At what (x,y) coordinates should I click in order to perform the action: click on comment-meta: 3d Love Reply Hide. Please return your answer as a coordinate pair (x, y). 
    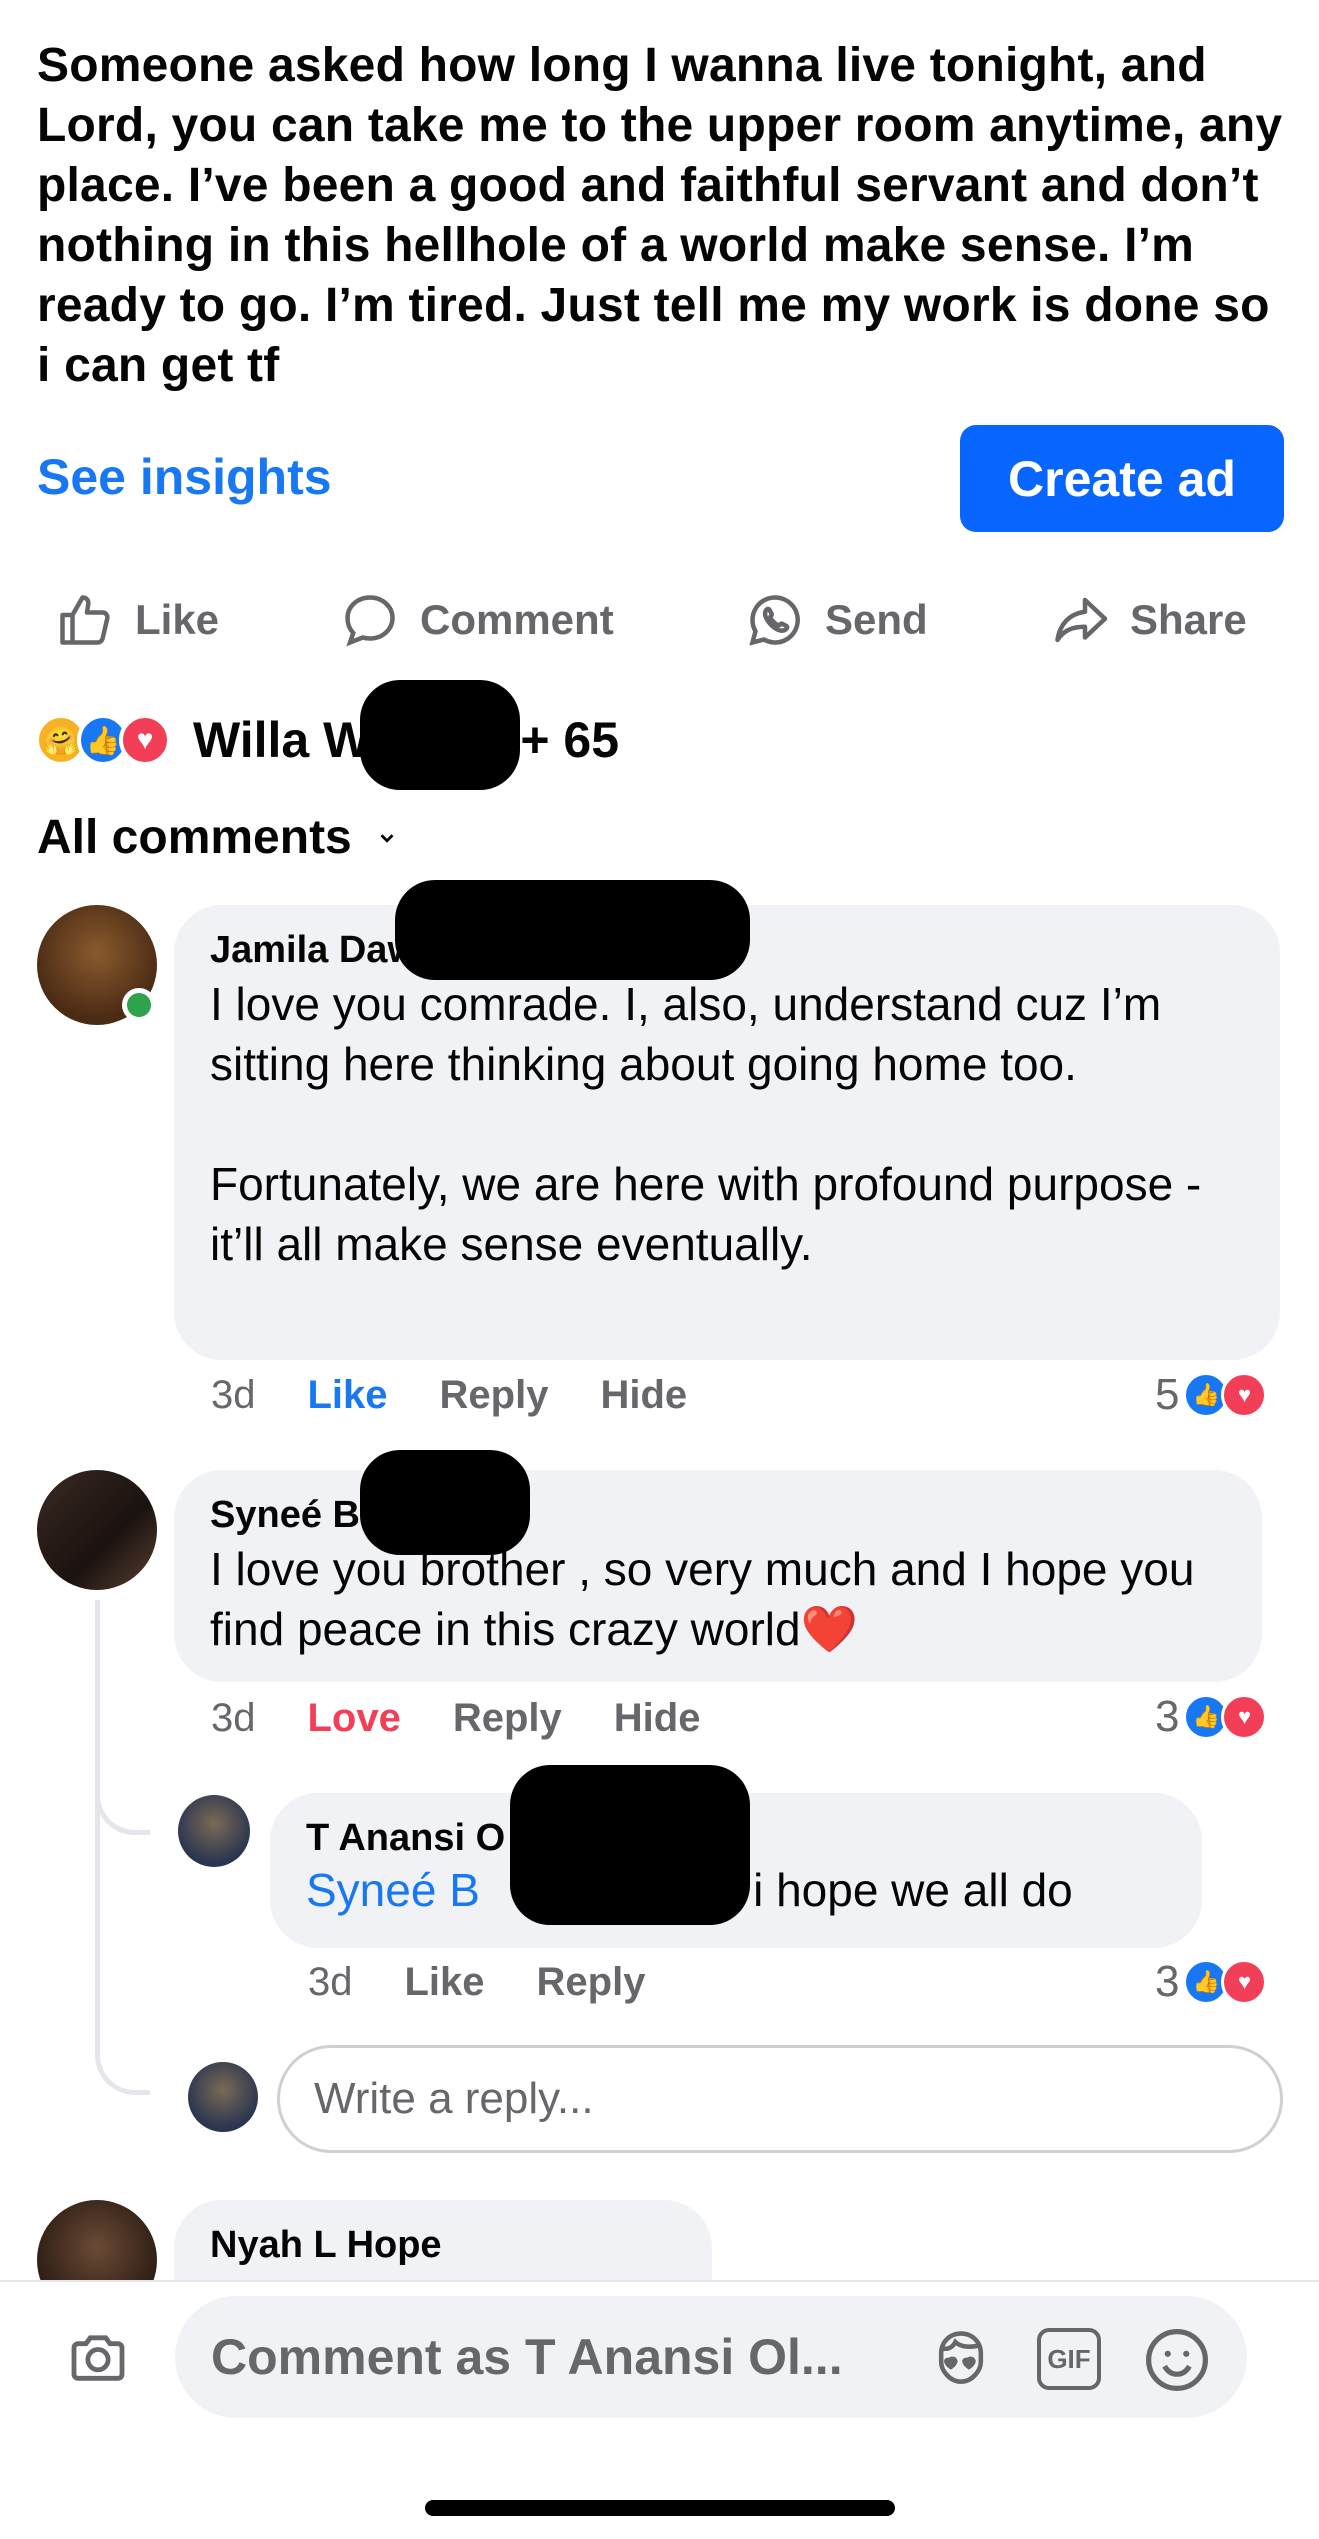
    Looking at the image, I should click on (481, 1718).